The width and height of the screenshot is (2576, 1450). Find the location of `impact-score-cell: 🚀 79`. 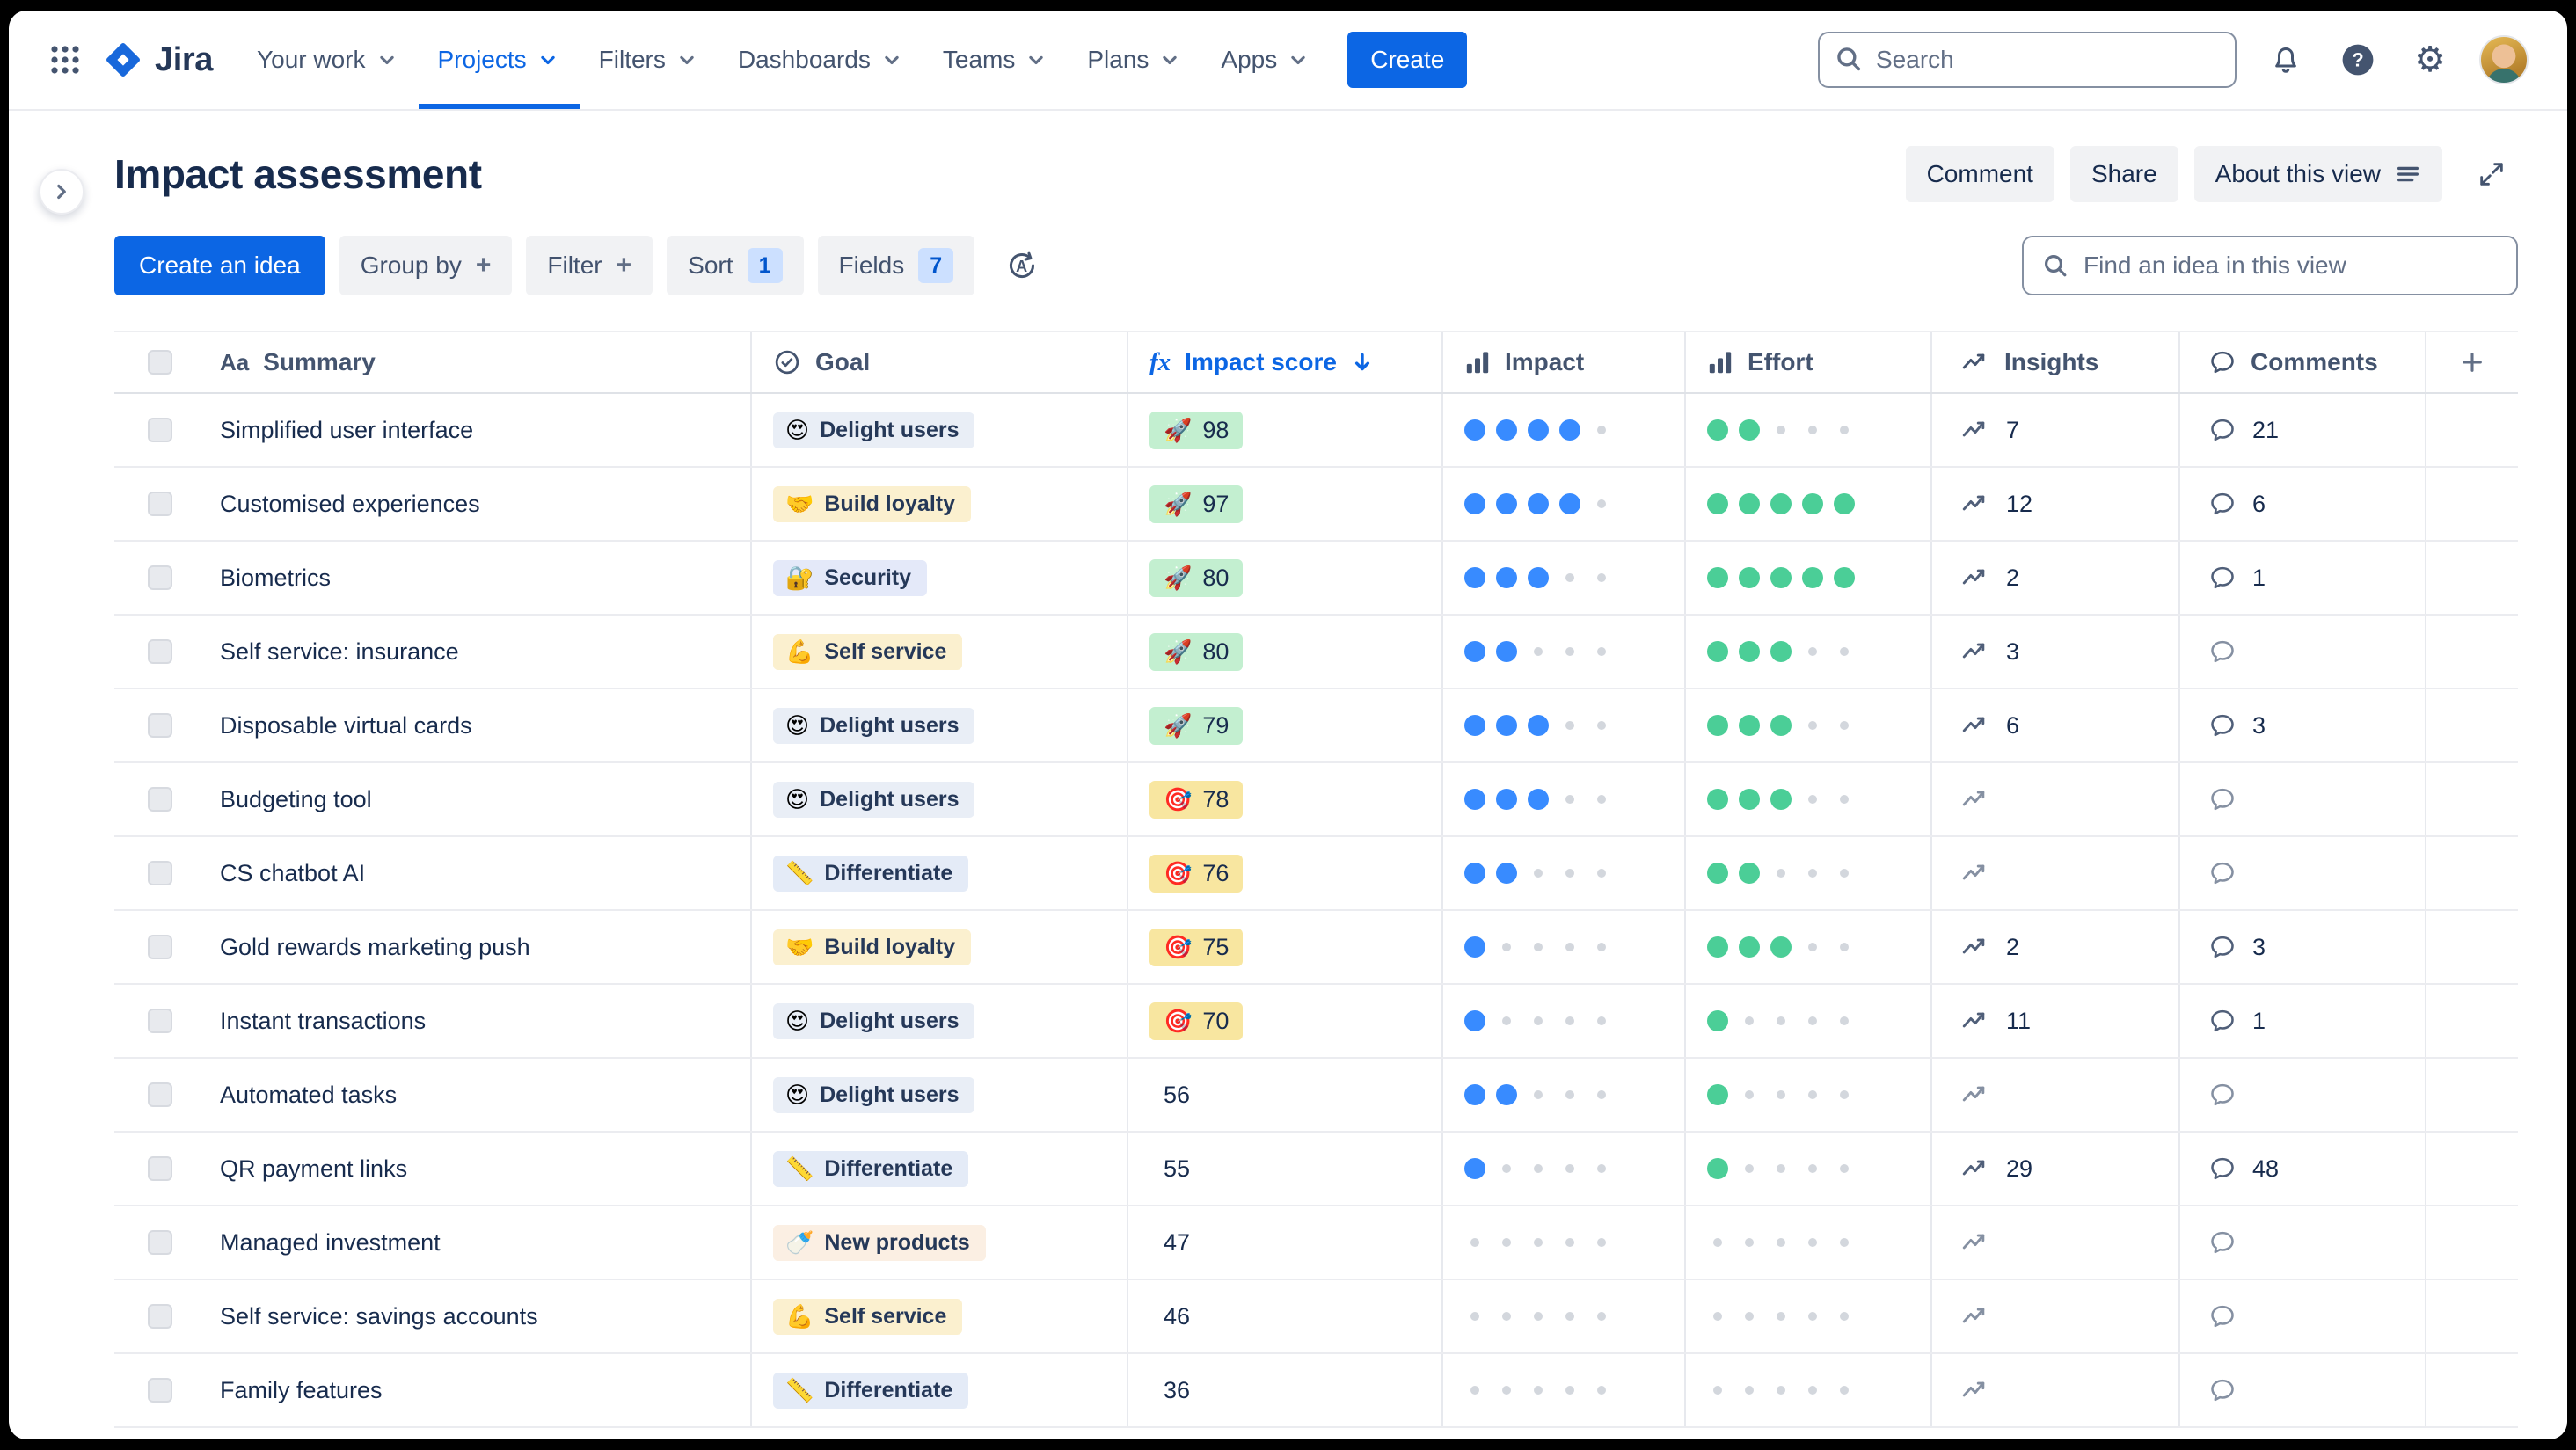

impact-score-cell: 🚀 79 is located at coordinates (1284, 725).